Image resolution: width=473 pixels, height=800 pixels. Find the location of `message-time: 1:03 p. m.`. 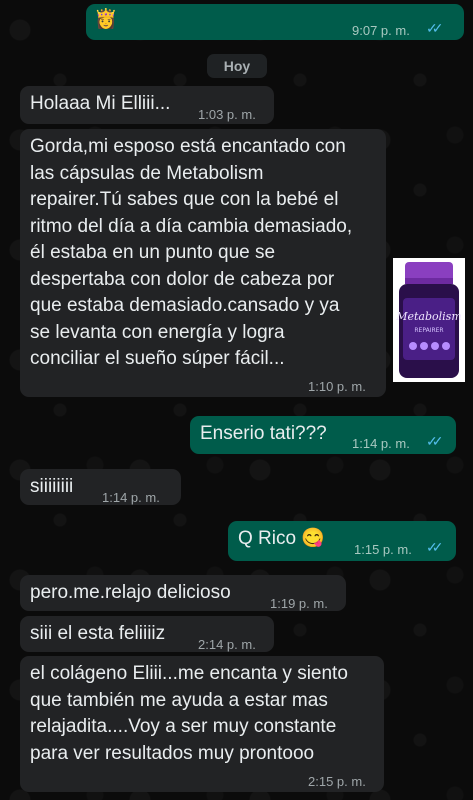

message-time: 1:03 p. m. is located at coordinates (227, 114).